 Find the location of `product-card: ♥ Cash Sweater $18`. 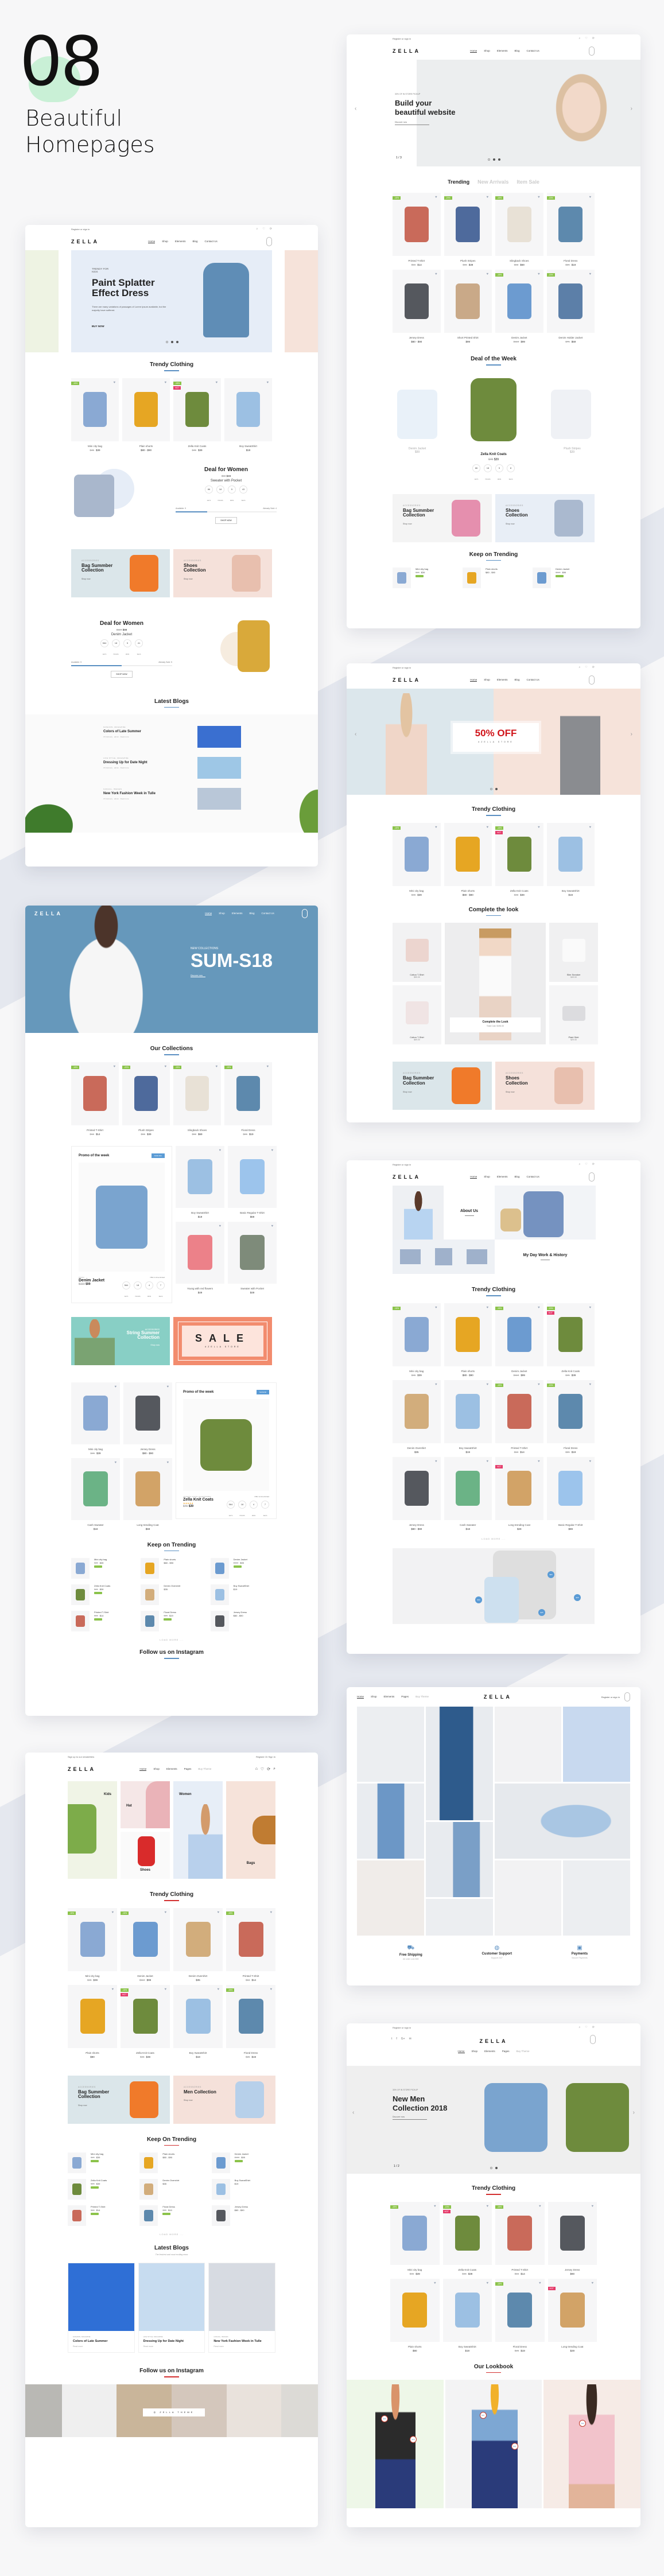

product-card: ♥ Cash Sweater $18 is located at coordinates (468, 1493).